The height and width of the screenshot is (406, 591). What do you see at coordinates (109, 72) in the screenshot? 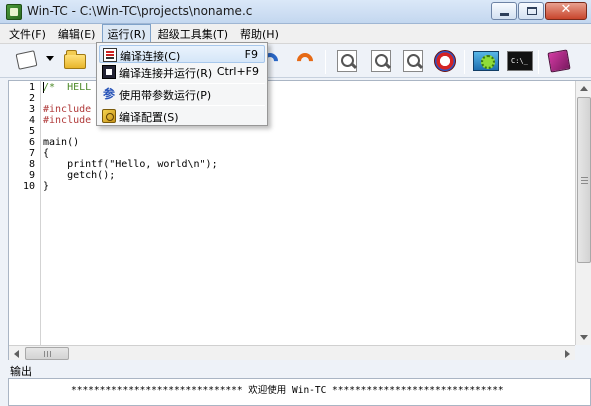
I see `compile-run-icon` at bounding box center [109, 72].